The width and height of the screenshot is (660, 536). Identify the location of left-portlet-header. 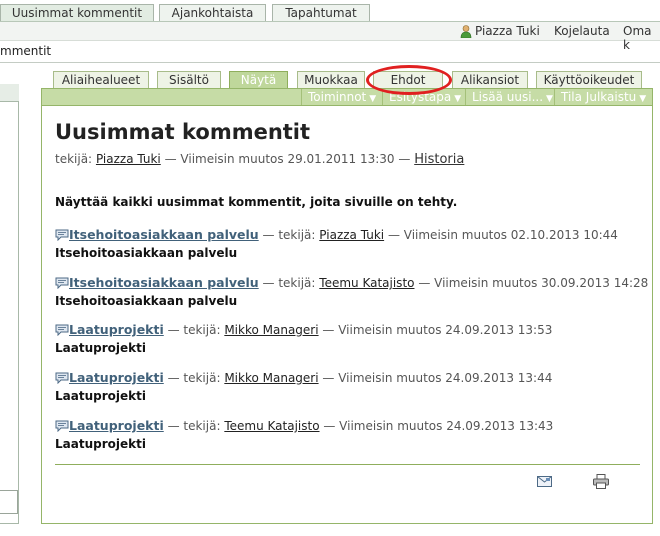
(9, 93).